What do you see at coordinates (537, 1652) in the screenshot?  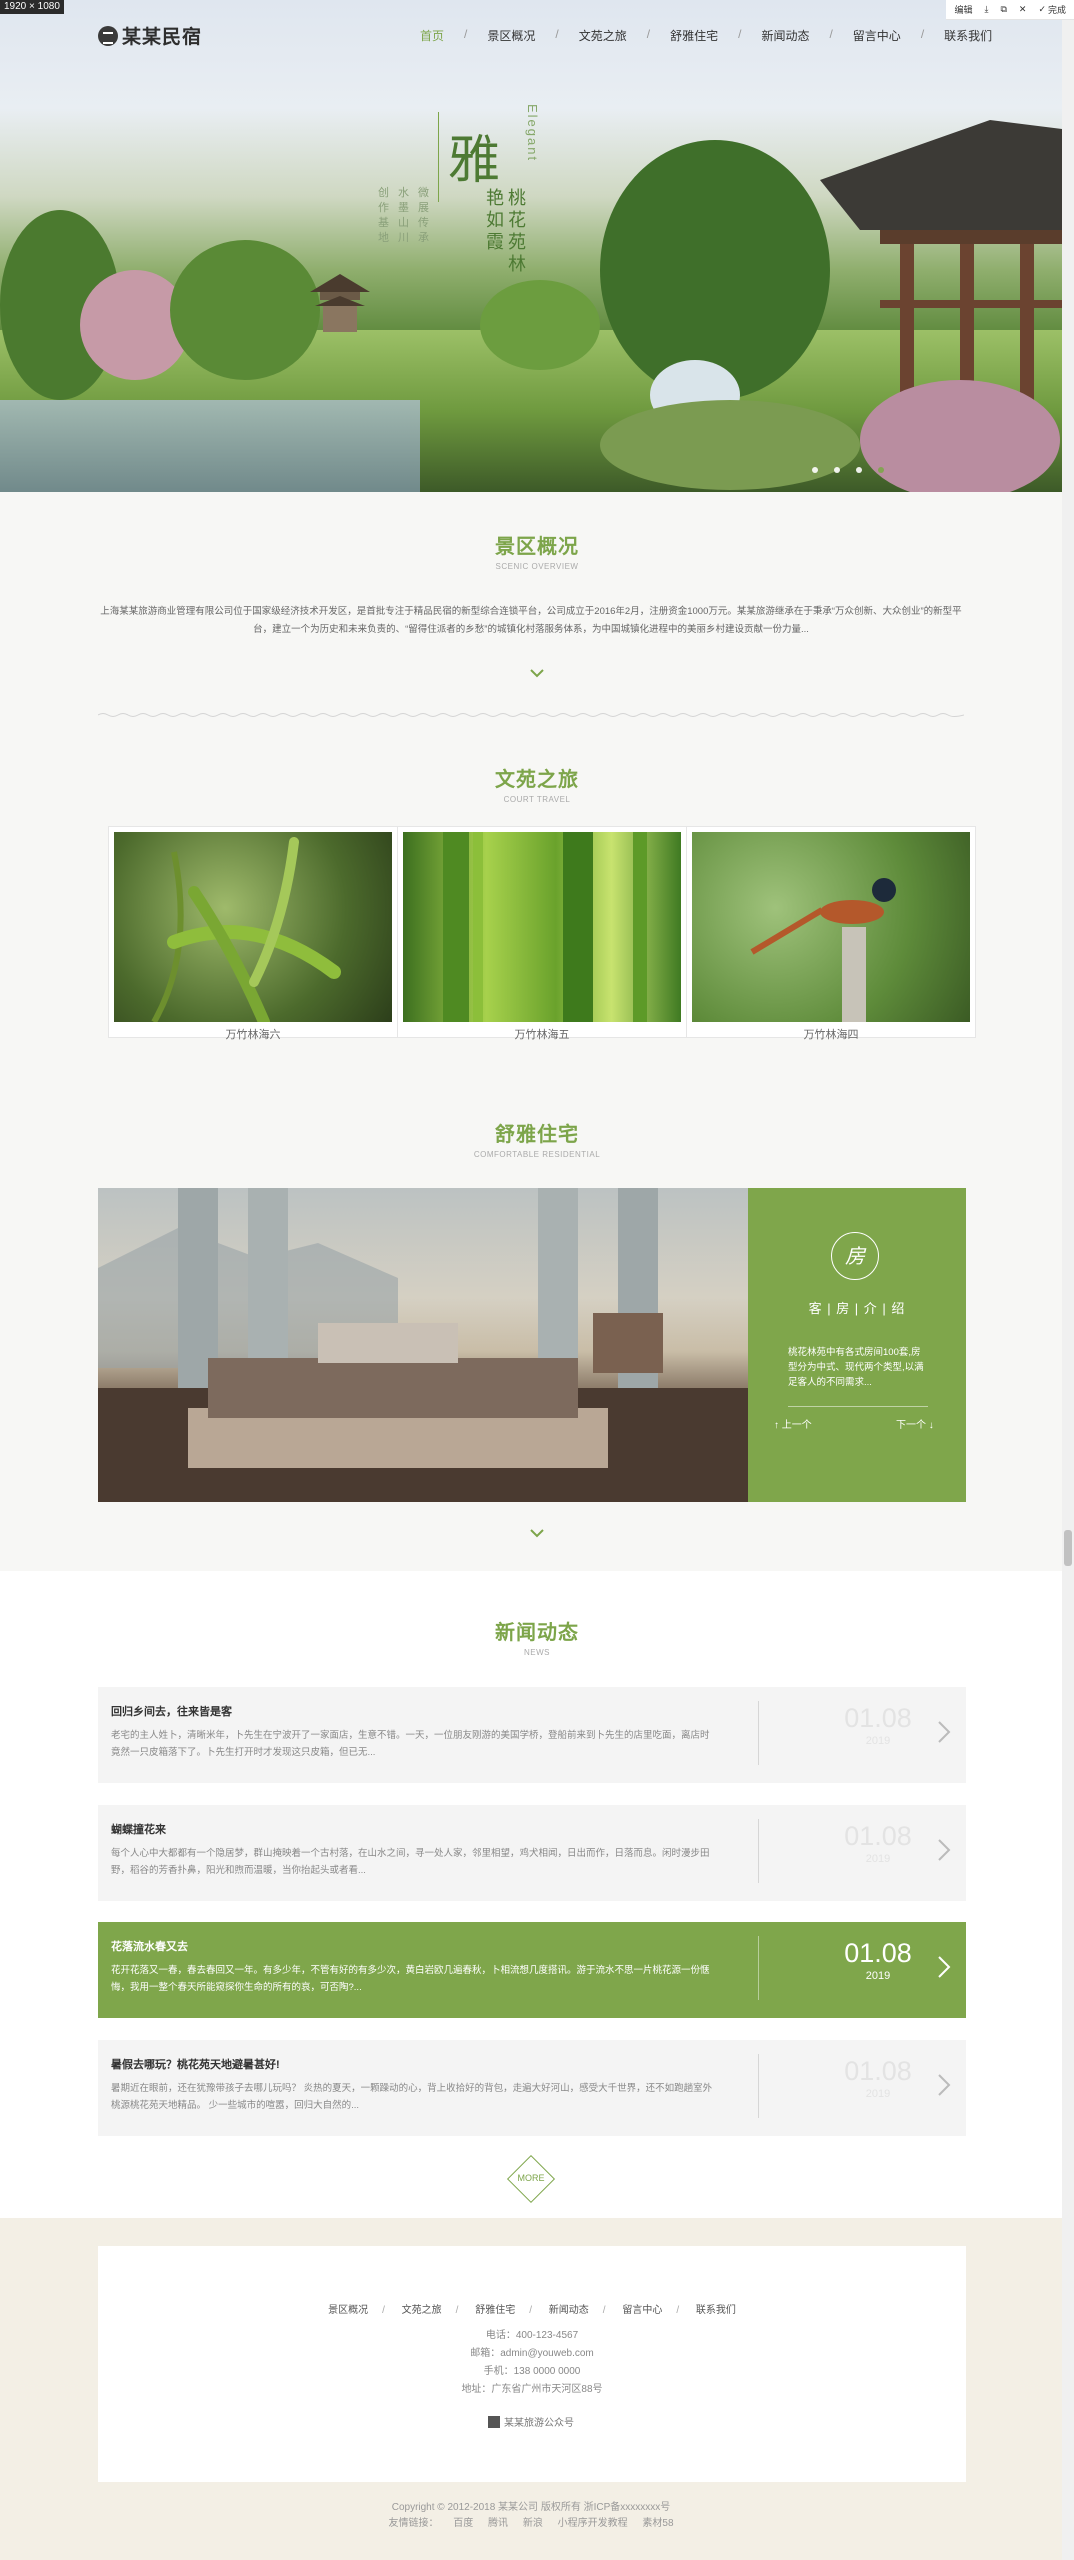 I see `section-subtitle: NEWS` at bounding box center [537, 1652].